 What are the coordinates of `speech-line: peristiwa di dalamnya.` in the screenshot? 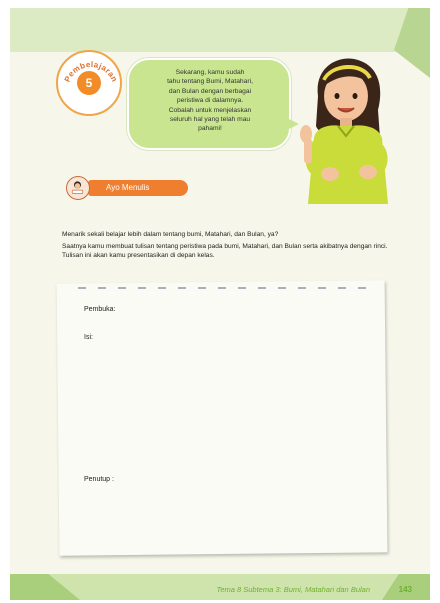 It's located at (210, 101).